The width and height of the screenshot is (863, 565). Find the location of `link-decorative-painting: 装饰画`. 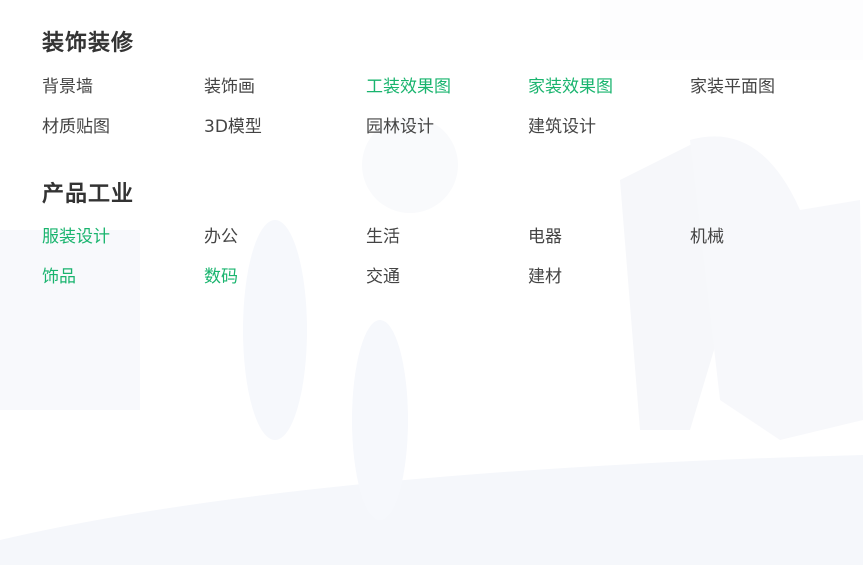

link-decorative-painting: 装饰画 is located at coordinates (229, 87).